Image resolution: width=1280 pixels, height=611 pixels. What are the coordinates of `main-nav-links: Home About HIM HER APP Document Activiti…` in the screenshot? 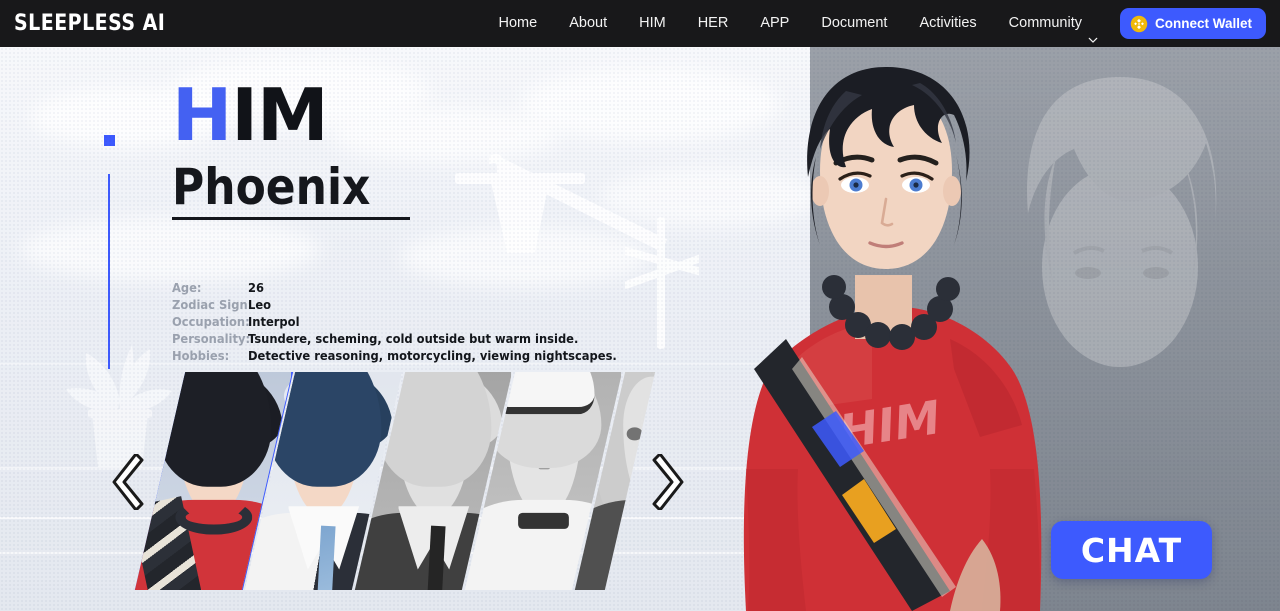 It's located at (881, 23).